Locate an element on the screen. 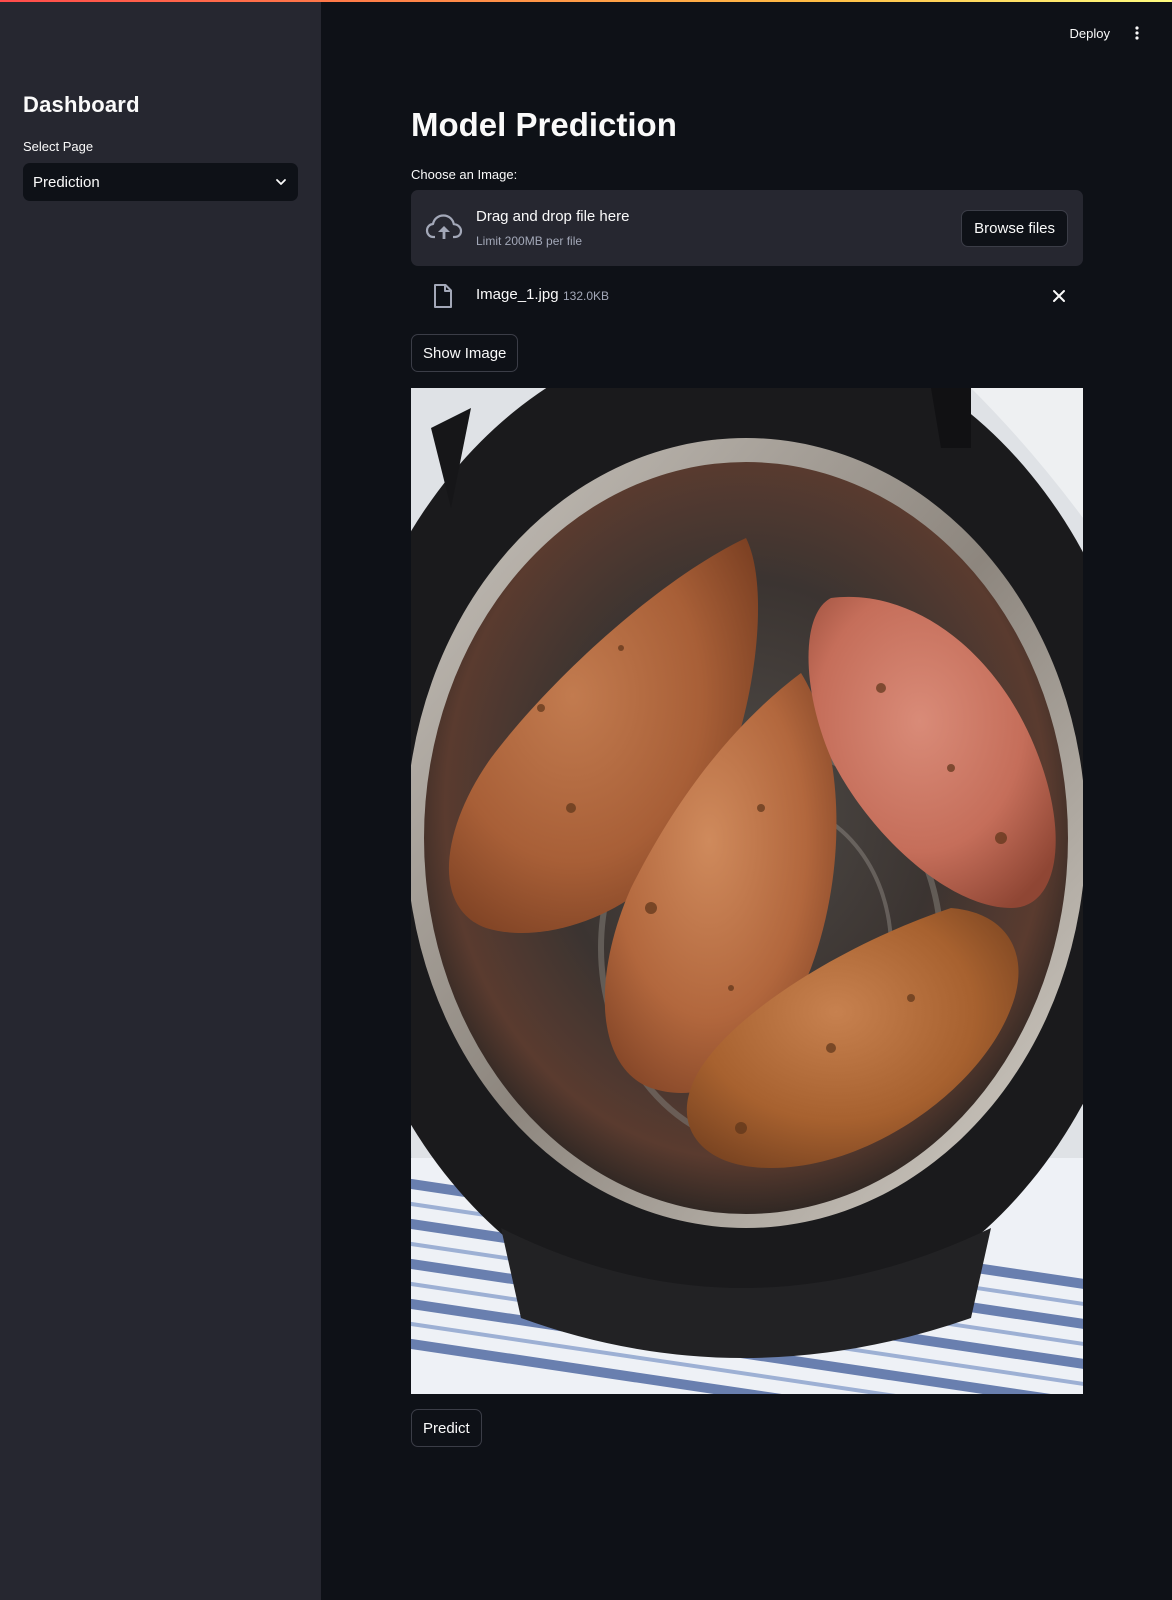  file-icon is located at coordinates (443, 296).